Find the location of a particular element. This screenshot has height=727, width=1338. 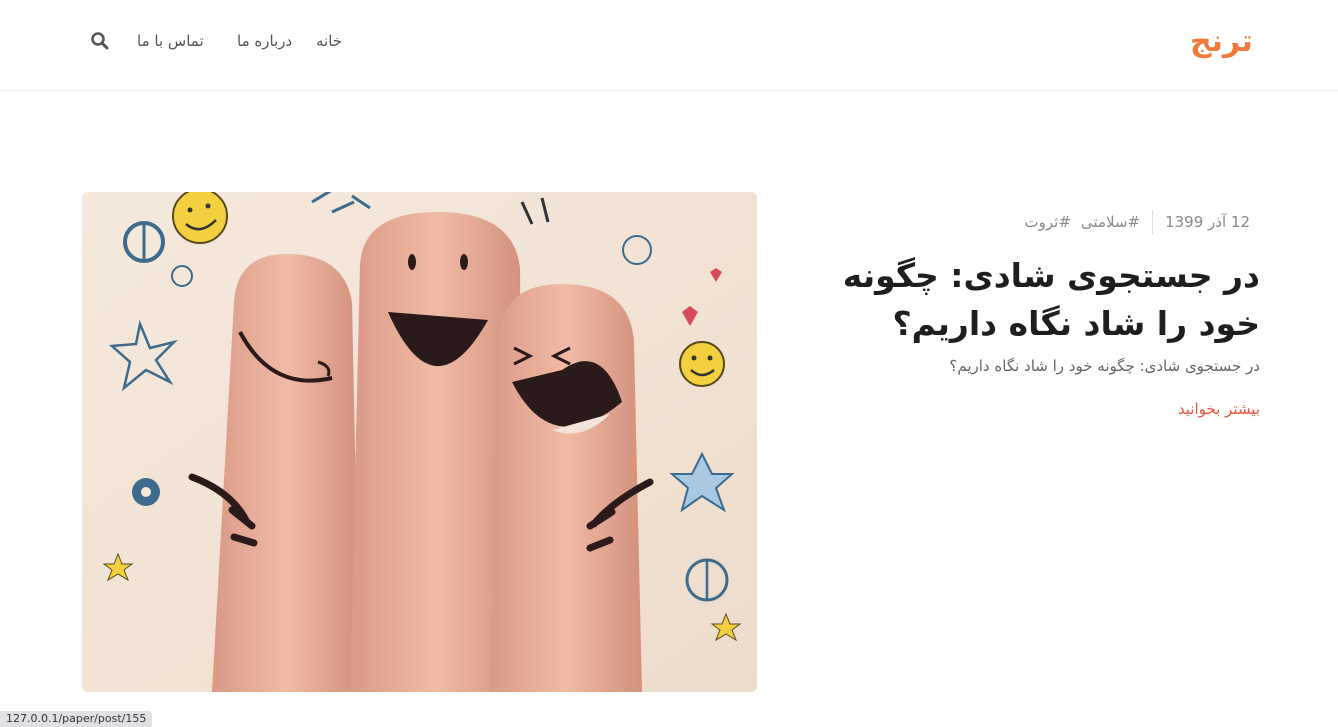

meta-divider is located at coordinates (1153, 222).